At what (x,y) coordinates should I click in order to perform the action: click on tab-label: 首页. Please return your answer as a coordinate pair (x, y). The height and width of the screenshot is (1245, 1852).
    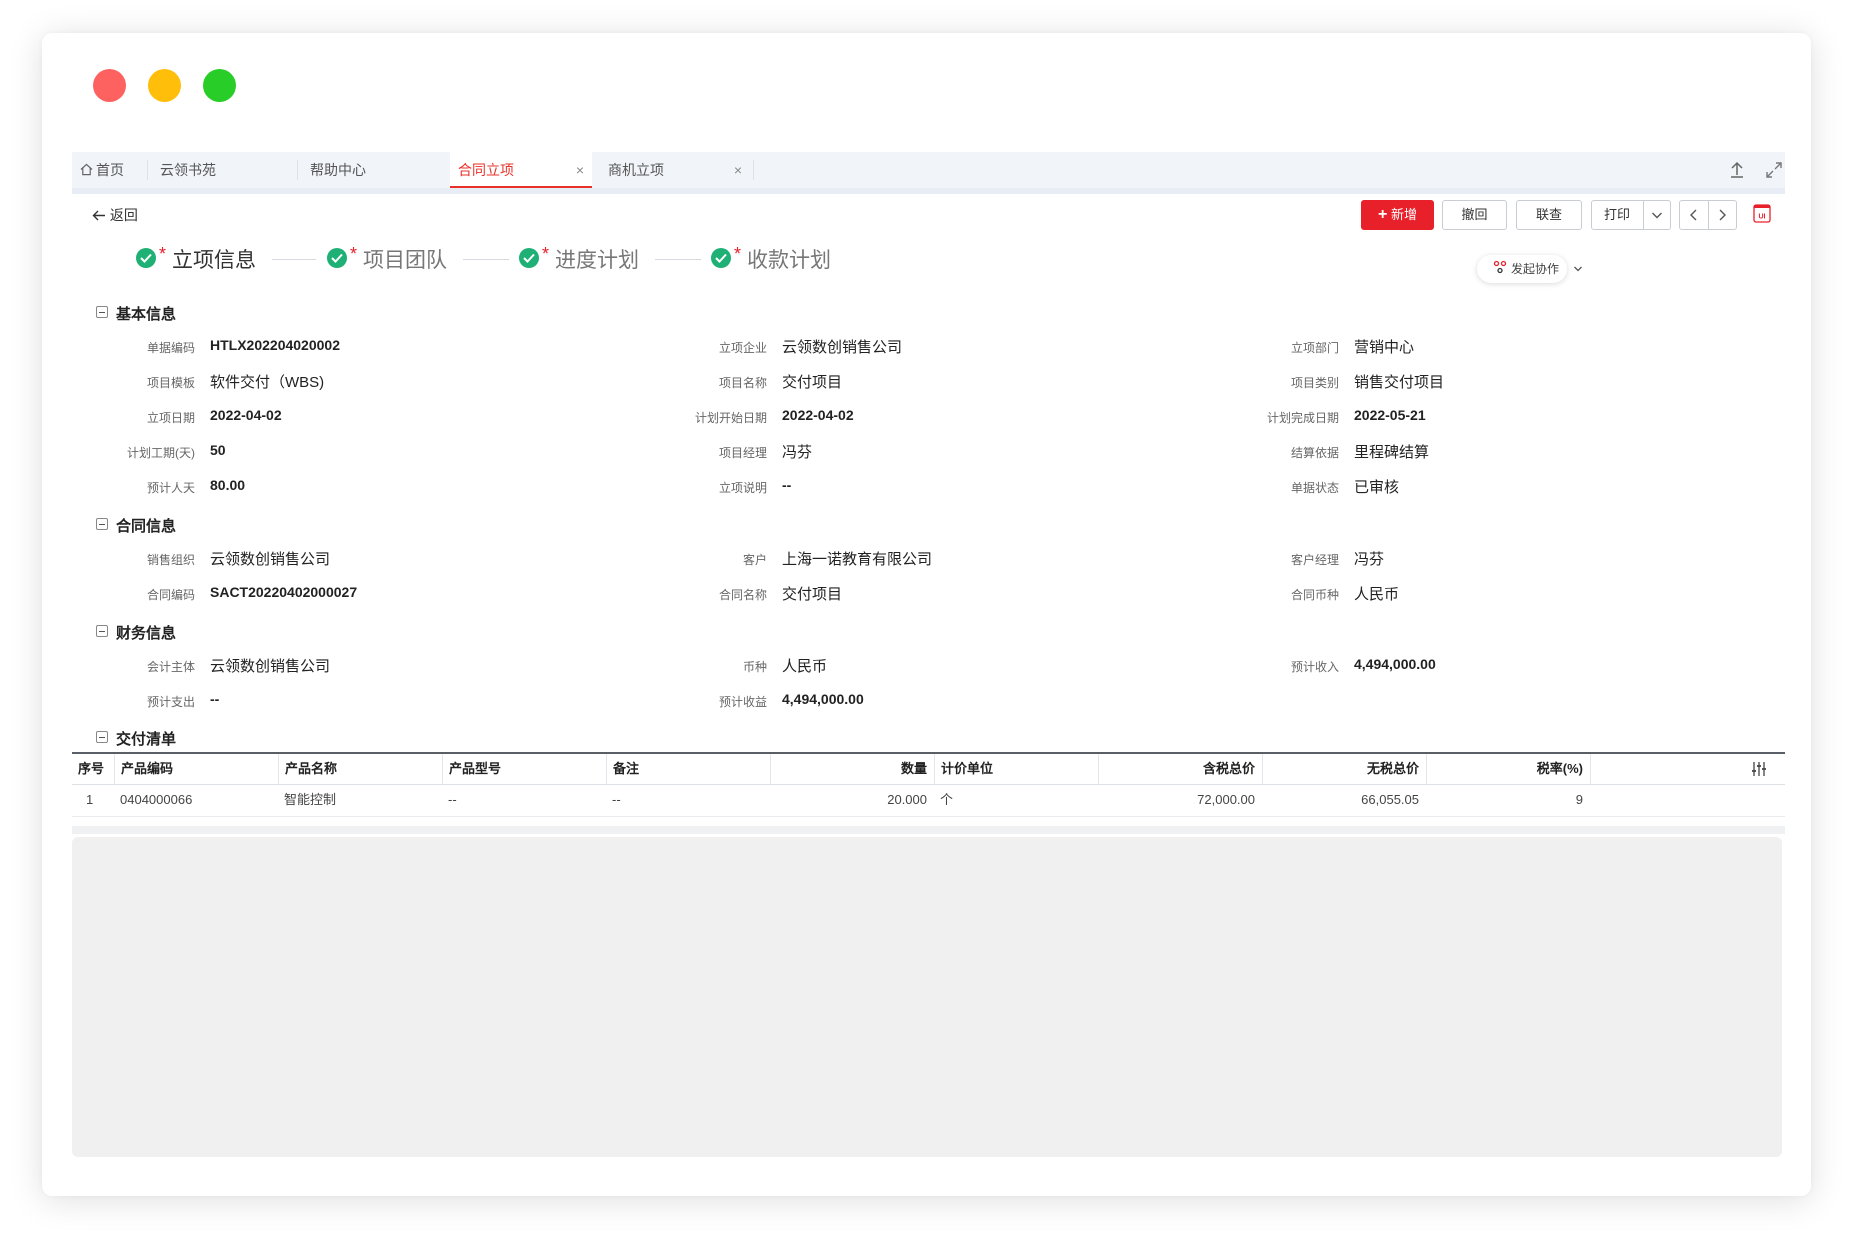
    Looking at the image, I should click on (110, 170).